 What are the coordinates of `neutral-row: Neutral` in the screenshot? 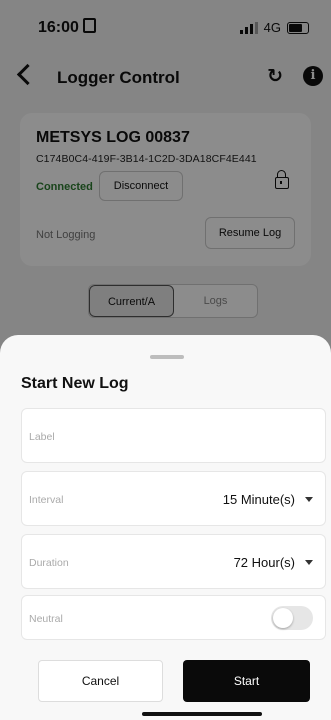 It's located at (173, 617).